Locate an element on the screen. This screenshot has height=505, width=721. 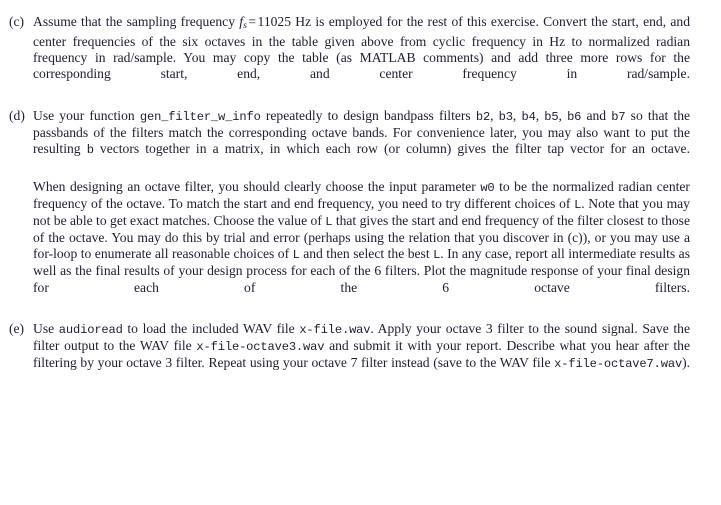
code-gen-filter-w-info: gen_filter_w_info is located at coordinates (200, 116).